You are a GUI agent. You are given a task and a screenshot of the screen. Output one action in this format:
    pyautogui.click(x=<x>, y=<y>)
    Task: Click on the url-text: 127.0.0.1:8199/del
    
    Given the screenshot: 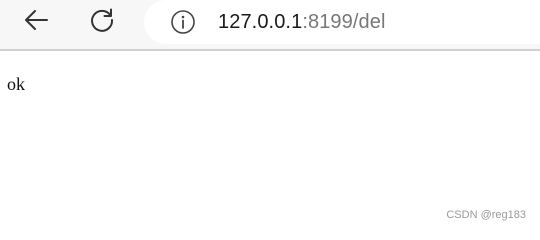 What is the action you would take?
    pyautogui.click(x=302, y=22)
    